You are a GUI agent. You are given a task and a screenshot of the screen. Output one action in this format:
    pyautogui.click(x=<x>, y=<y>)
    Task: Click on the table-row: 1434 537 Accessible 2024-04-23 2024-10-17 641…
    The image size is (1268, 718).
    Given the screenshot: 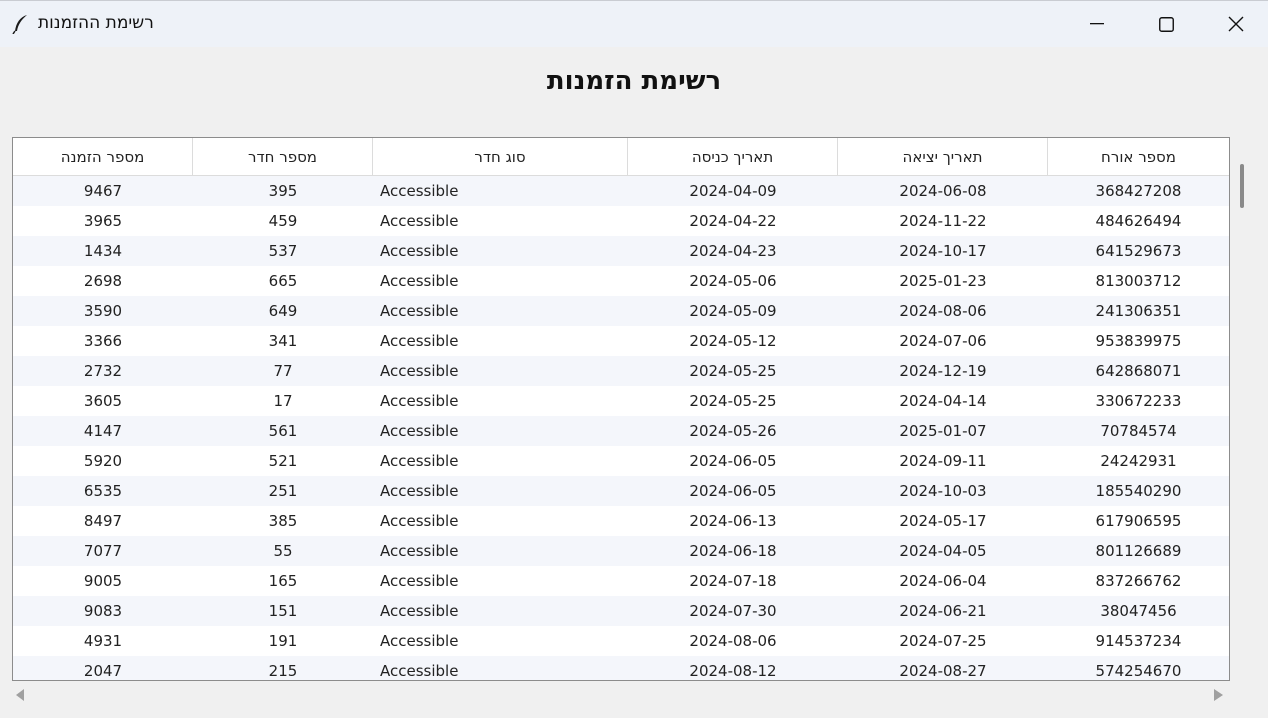 What is the action you would take?
    pyautogui.click(x=621, y=251)
    